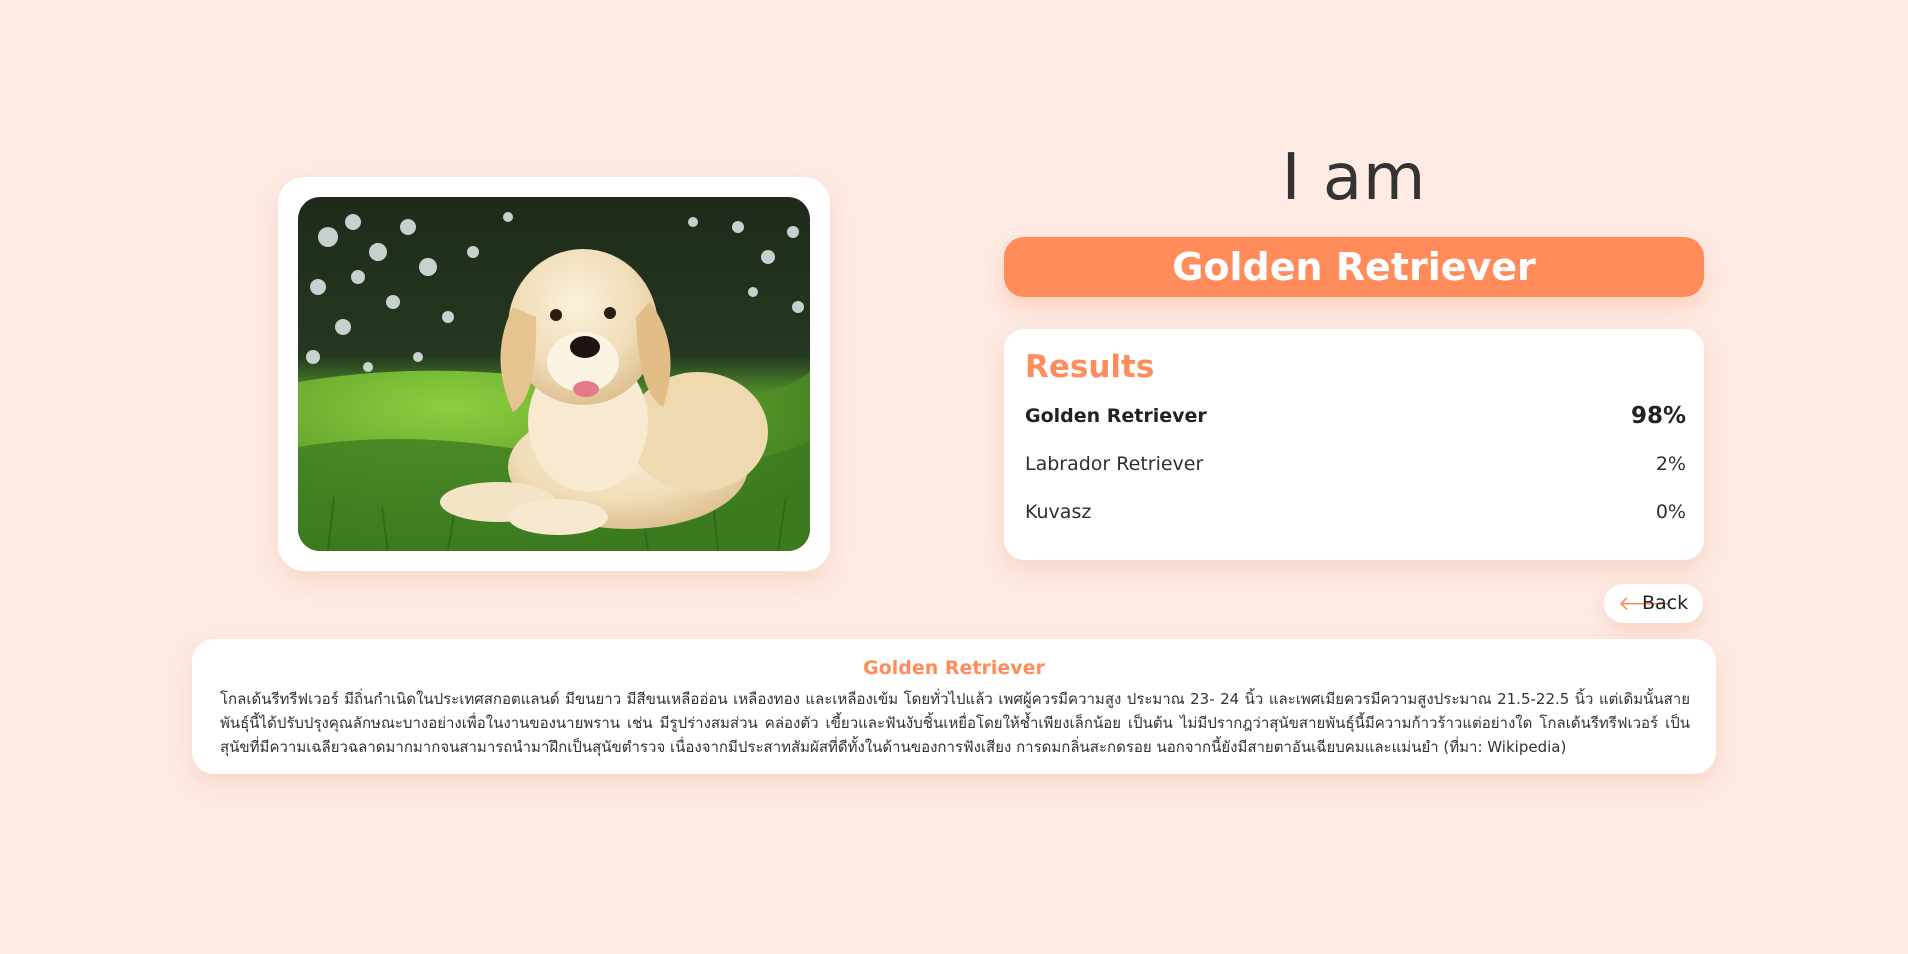  I want to click on photo-card, so click(554, 374).